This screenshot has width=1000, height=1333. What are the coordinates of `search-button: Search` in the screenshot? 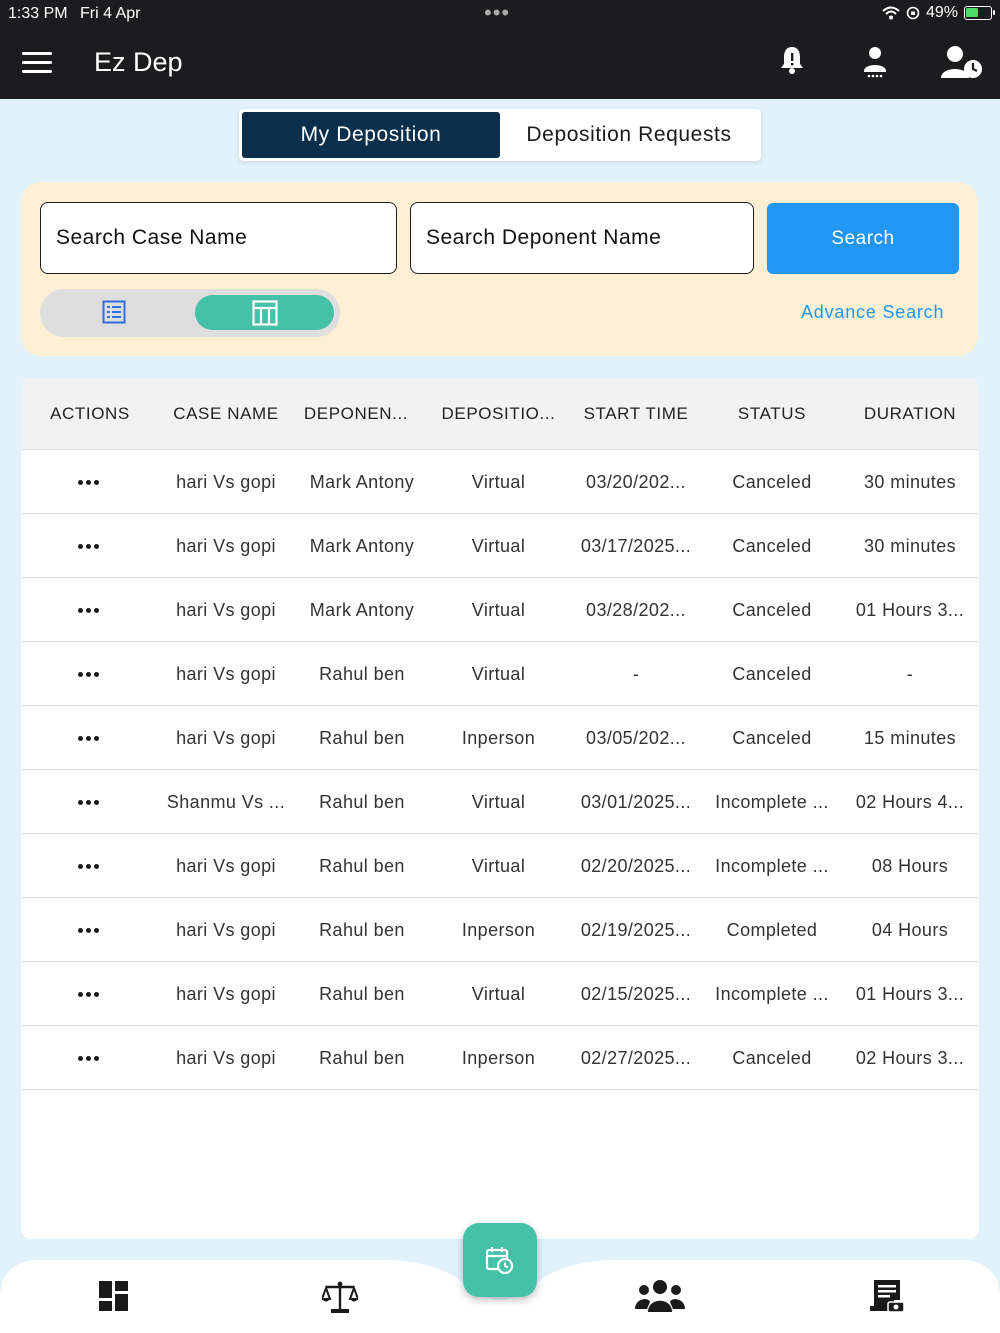 It's located at (863, 238).